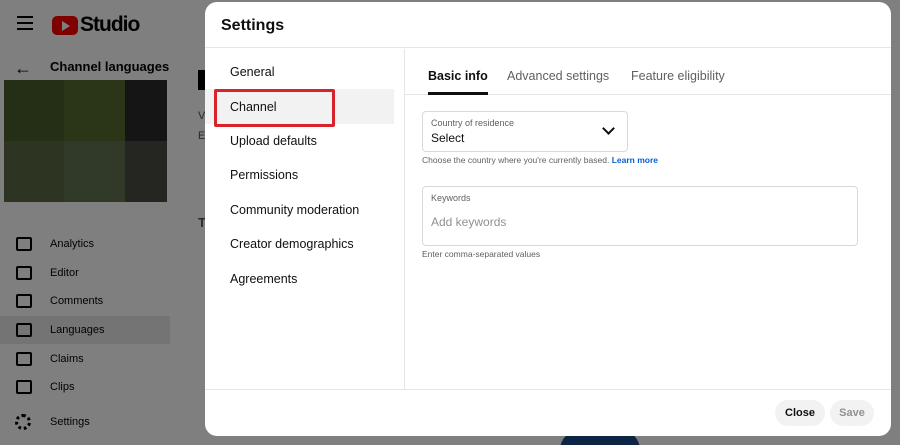  What do you see at coordinates (304, 210) in the screenshot?
I see `sidebar-item-community-moderation: Community moderation` at bounding box center [304, 210].